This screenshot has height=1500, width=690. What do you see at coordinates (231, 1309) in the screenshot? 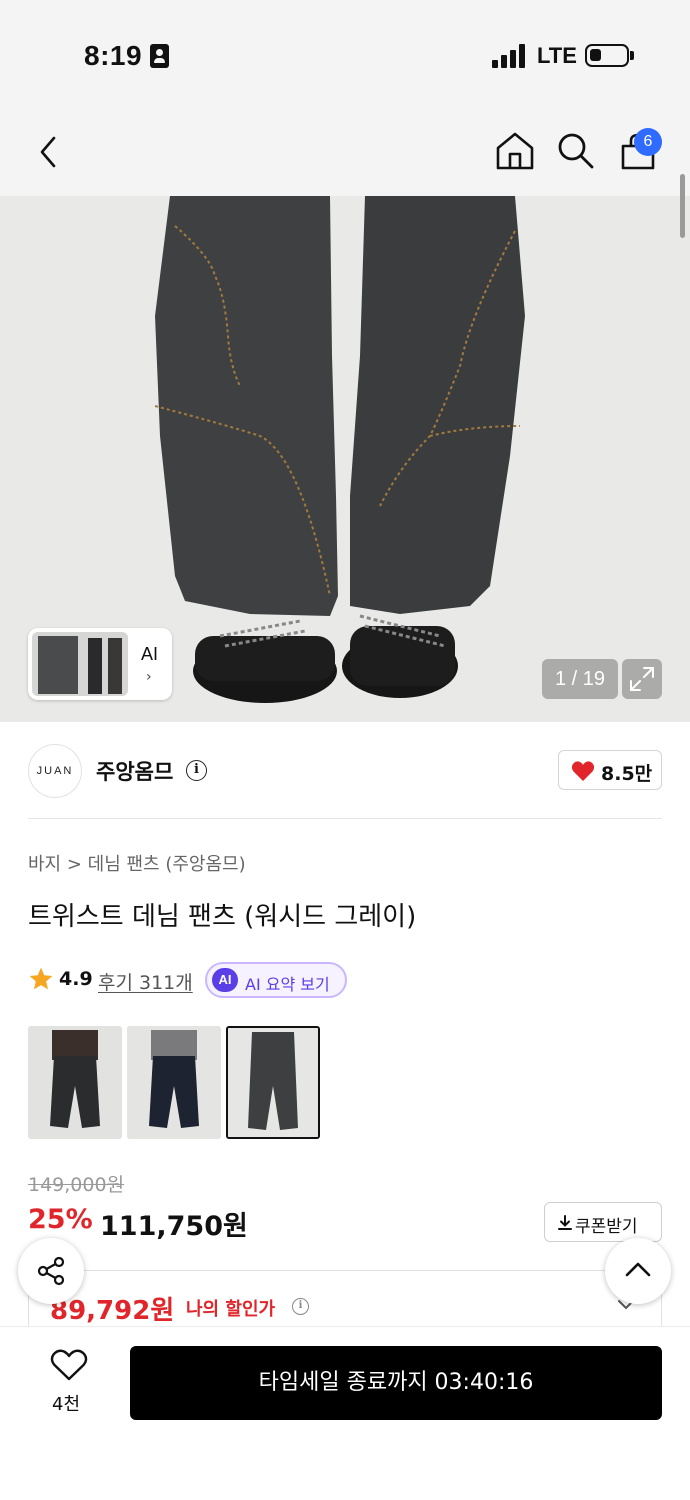
I see `my-discount-label: 나의 할인가` at bounding box center [231, 1309].